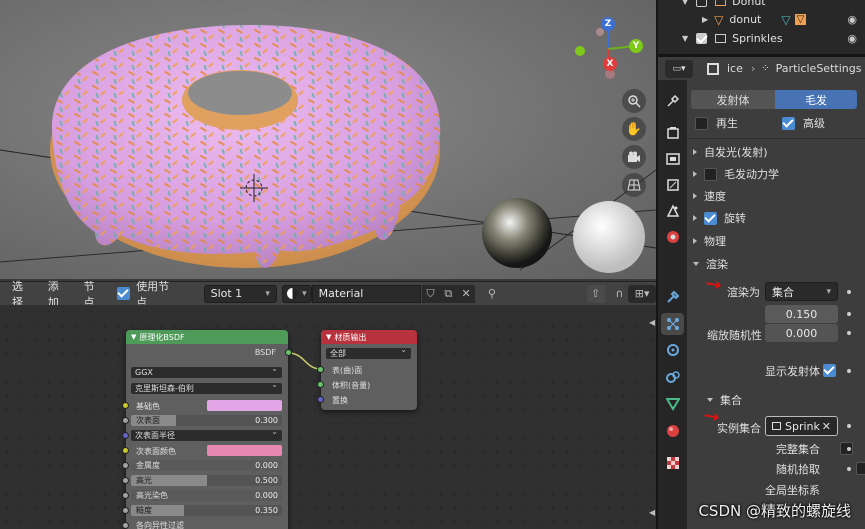 This screenshot has height=529, width=865. Describe the element at coordinates (672, 159) in the screenshot. I see `output-icon` at that location.